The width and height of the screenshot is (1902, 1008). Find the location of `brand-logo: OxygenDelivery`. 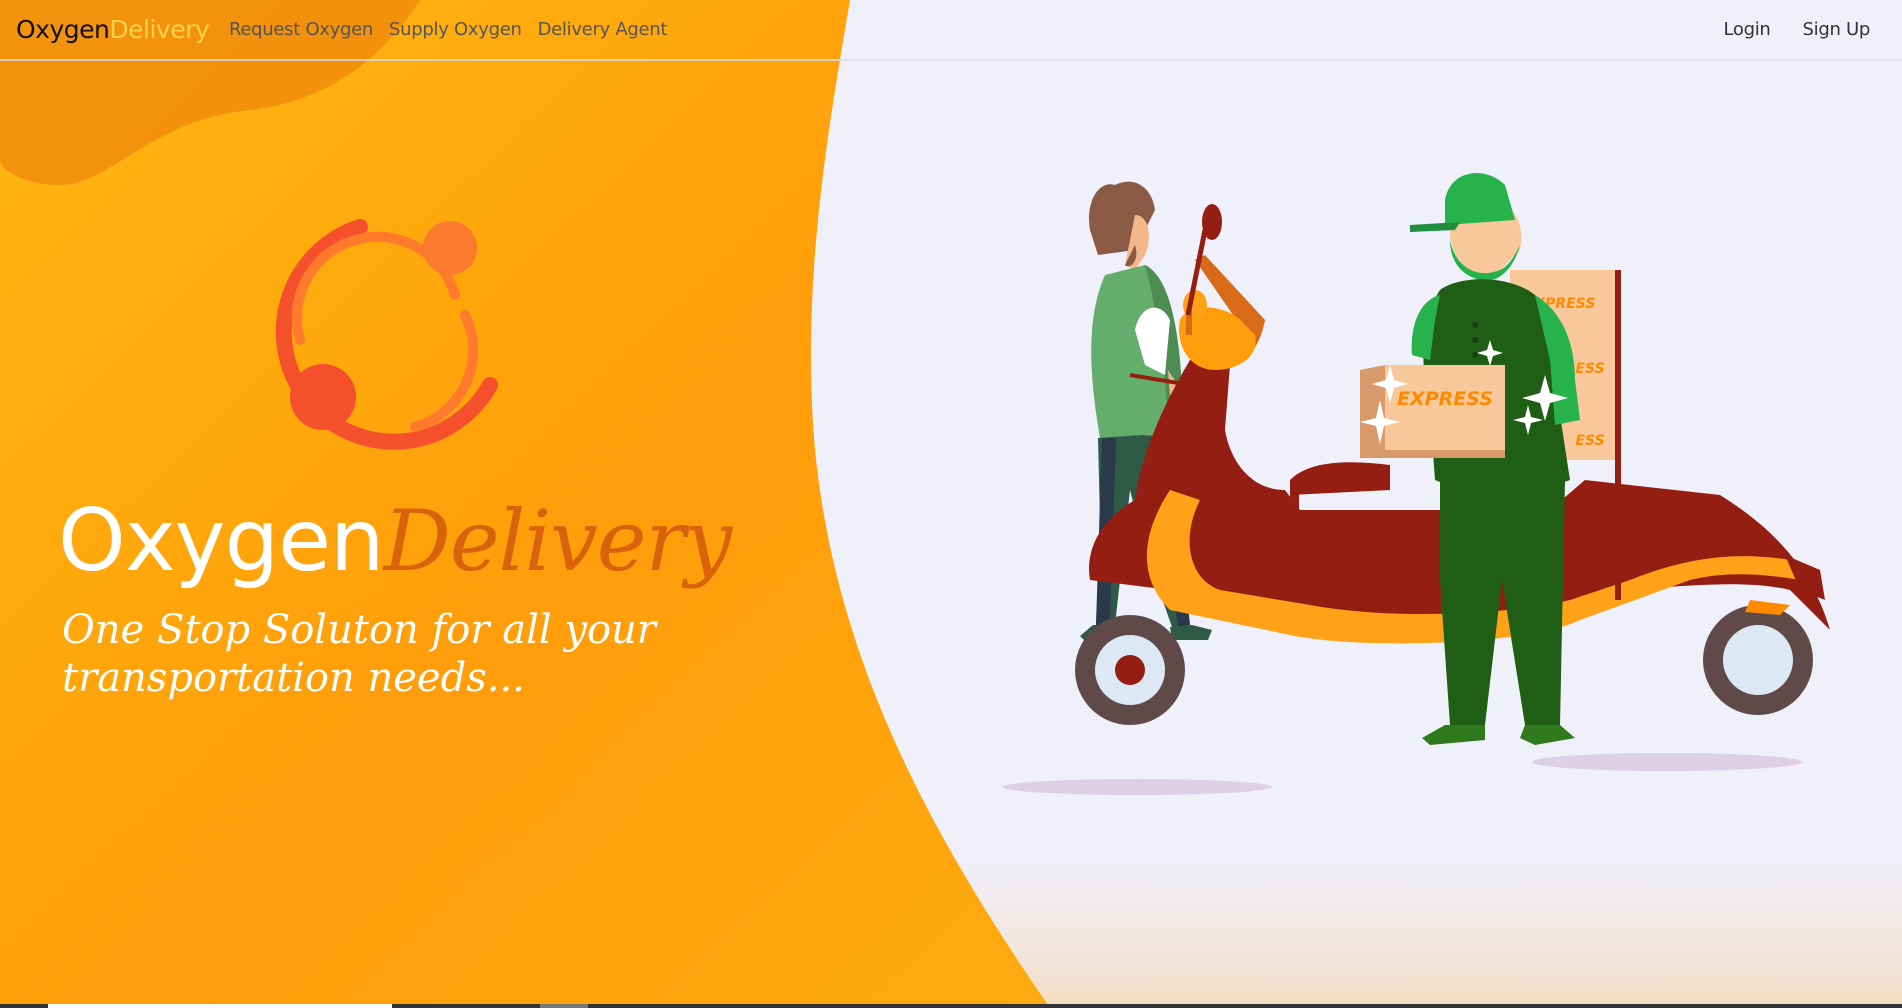

brand-logo: OxygenDelivery is located at coordinates (113, 29).